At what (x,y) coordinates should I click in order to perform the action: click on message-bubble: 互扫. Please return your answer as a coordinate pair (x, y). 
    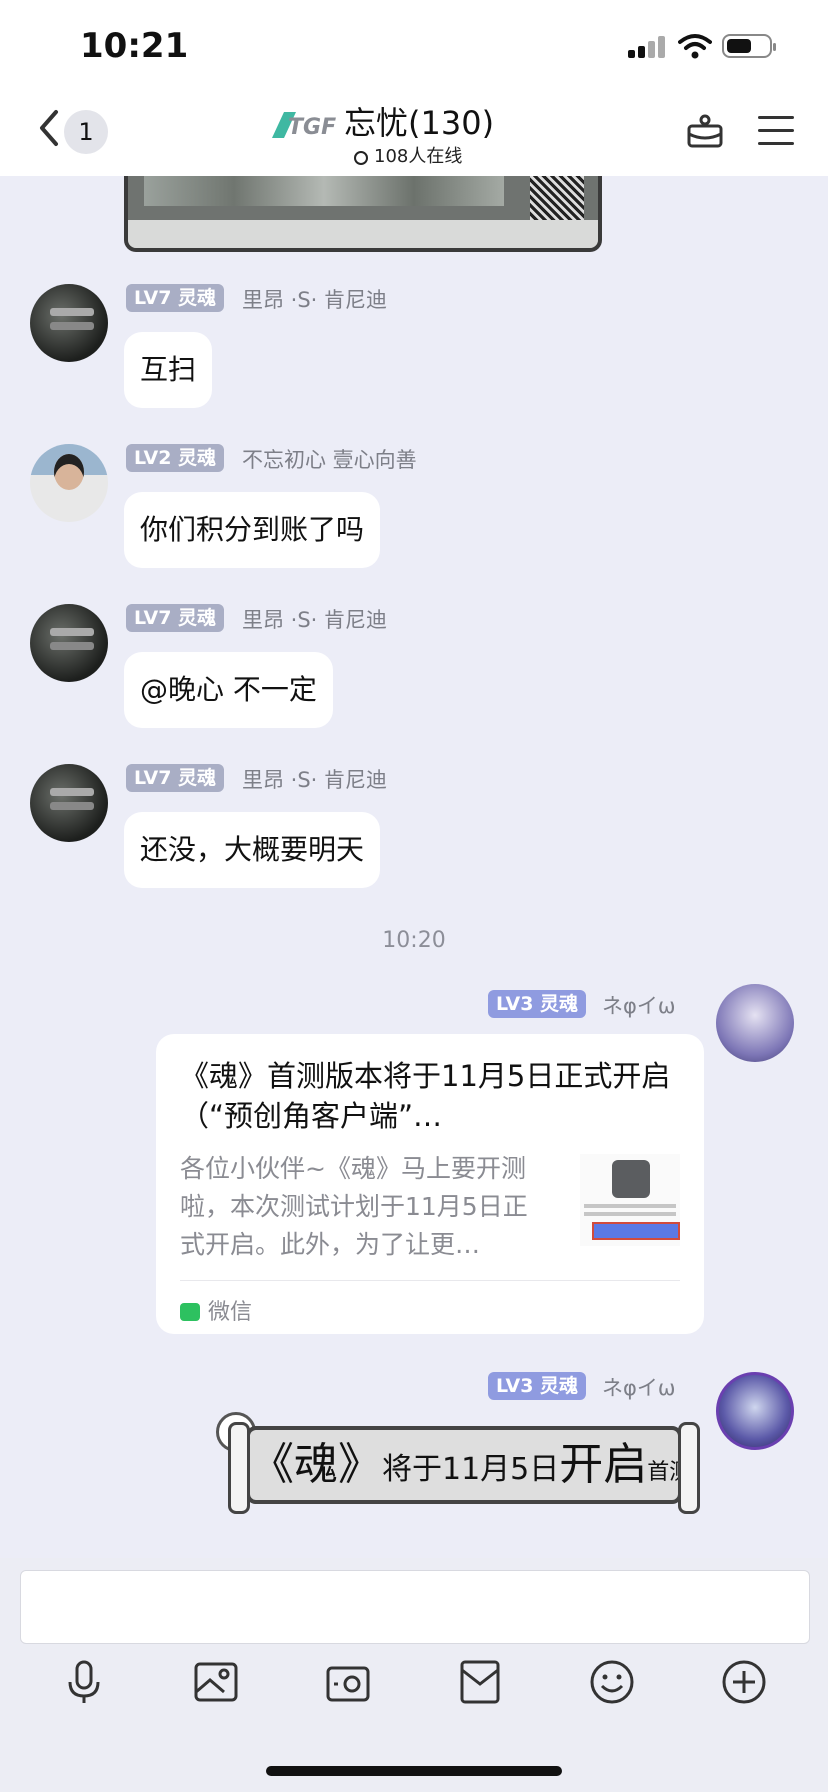
    Looking at the image, I should click on (168, 370).